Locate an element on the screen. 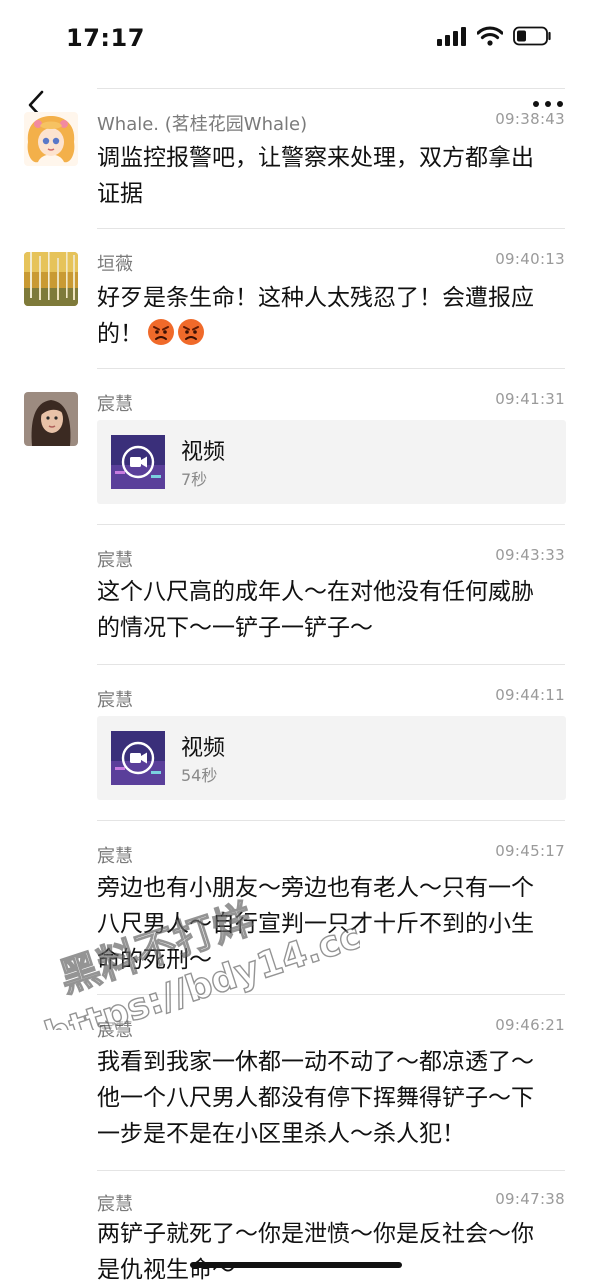  cellular-signal-icon is located at coordinates (451, 36).